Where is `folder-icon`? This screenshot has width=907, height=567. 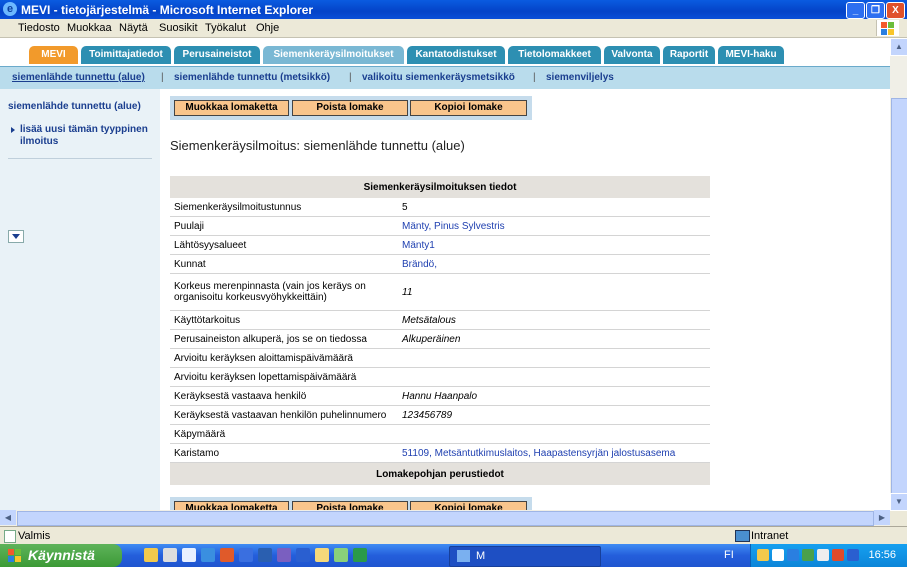 folder-icon is located at coordinates (151, 555).